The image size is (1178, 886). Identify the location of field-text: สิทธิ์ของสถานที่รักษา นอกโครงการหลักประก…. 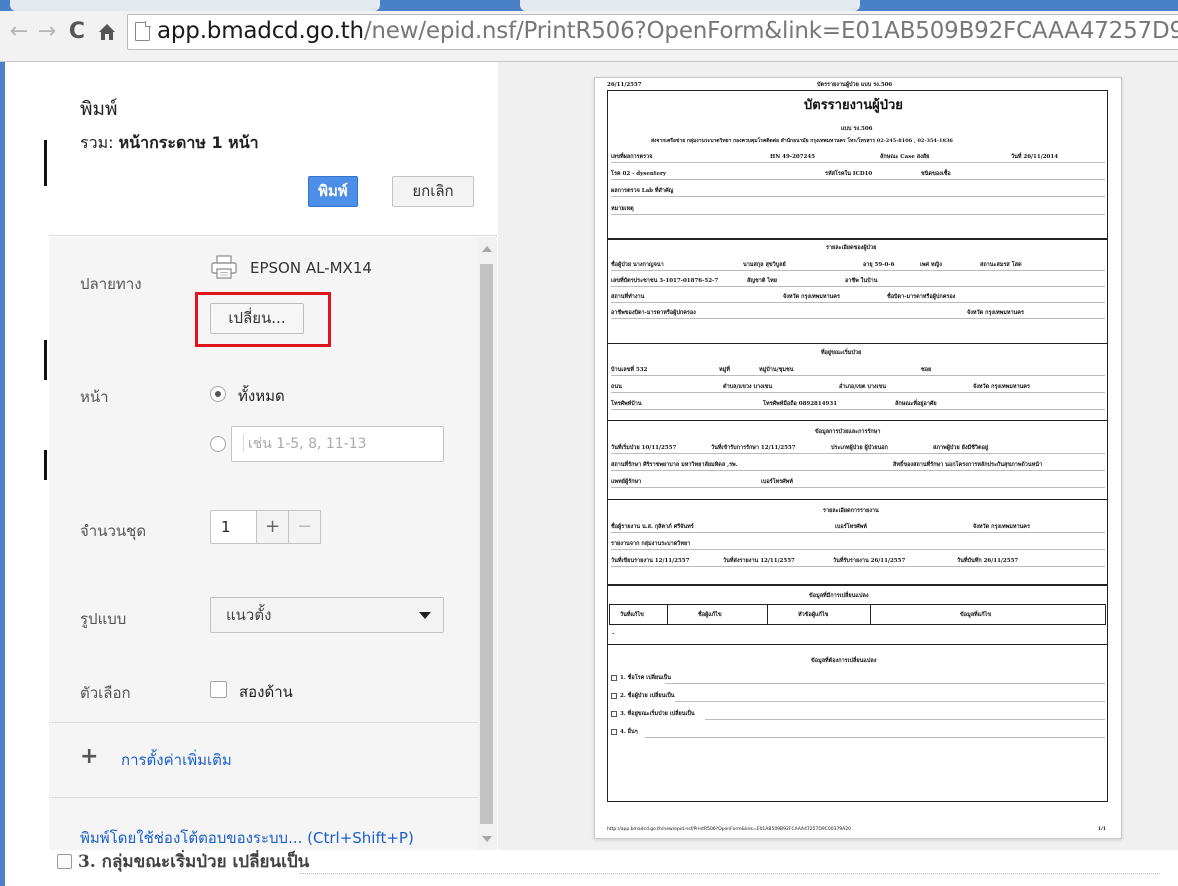
(968, 465).